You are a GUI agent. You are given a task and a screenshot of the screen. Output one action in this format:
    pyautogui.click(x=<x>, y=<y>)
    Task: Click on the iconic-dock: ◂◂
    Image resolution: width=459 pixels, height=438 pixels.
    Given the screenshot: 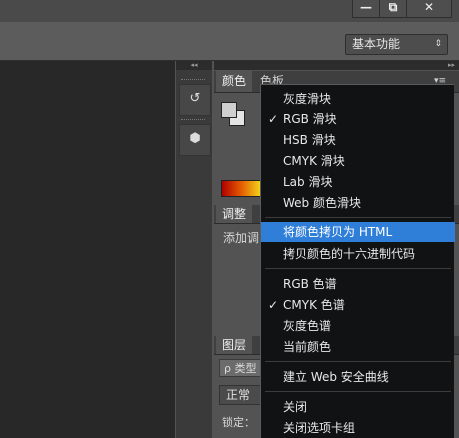 What is the action you would take?
    pyautogui.click(x=194, y=249)
    